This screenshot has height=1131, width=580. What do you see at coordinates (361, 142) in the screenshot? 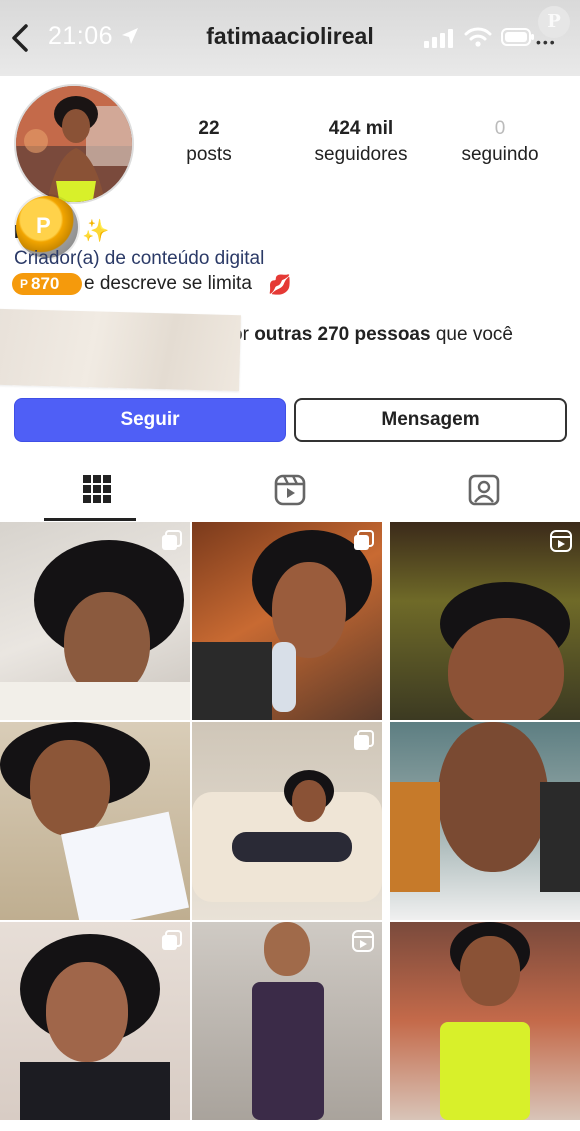
I see `followers-count: 424 mil seguidores` at bounding box center [361, 142].